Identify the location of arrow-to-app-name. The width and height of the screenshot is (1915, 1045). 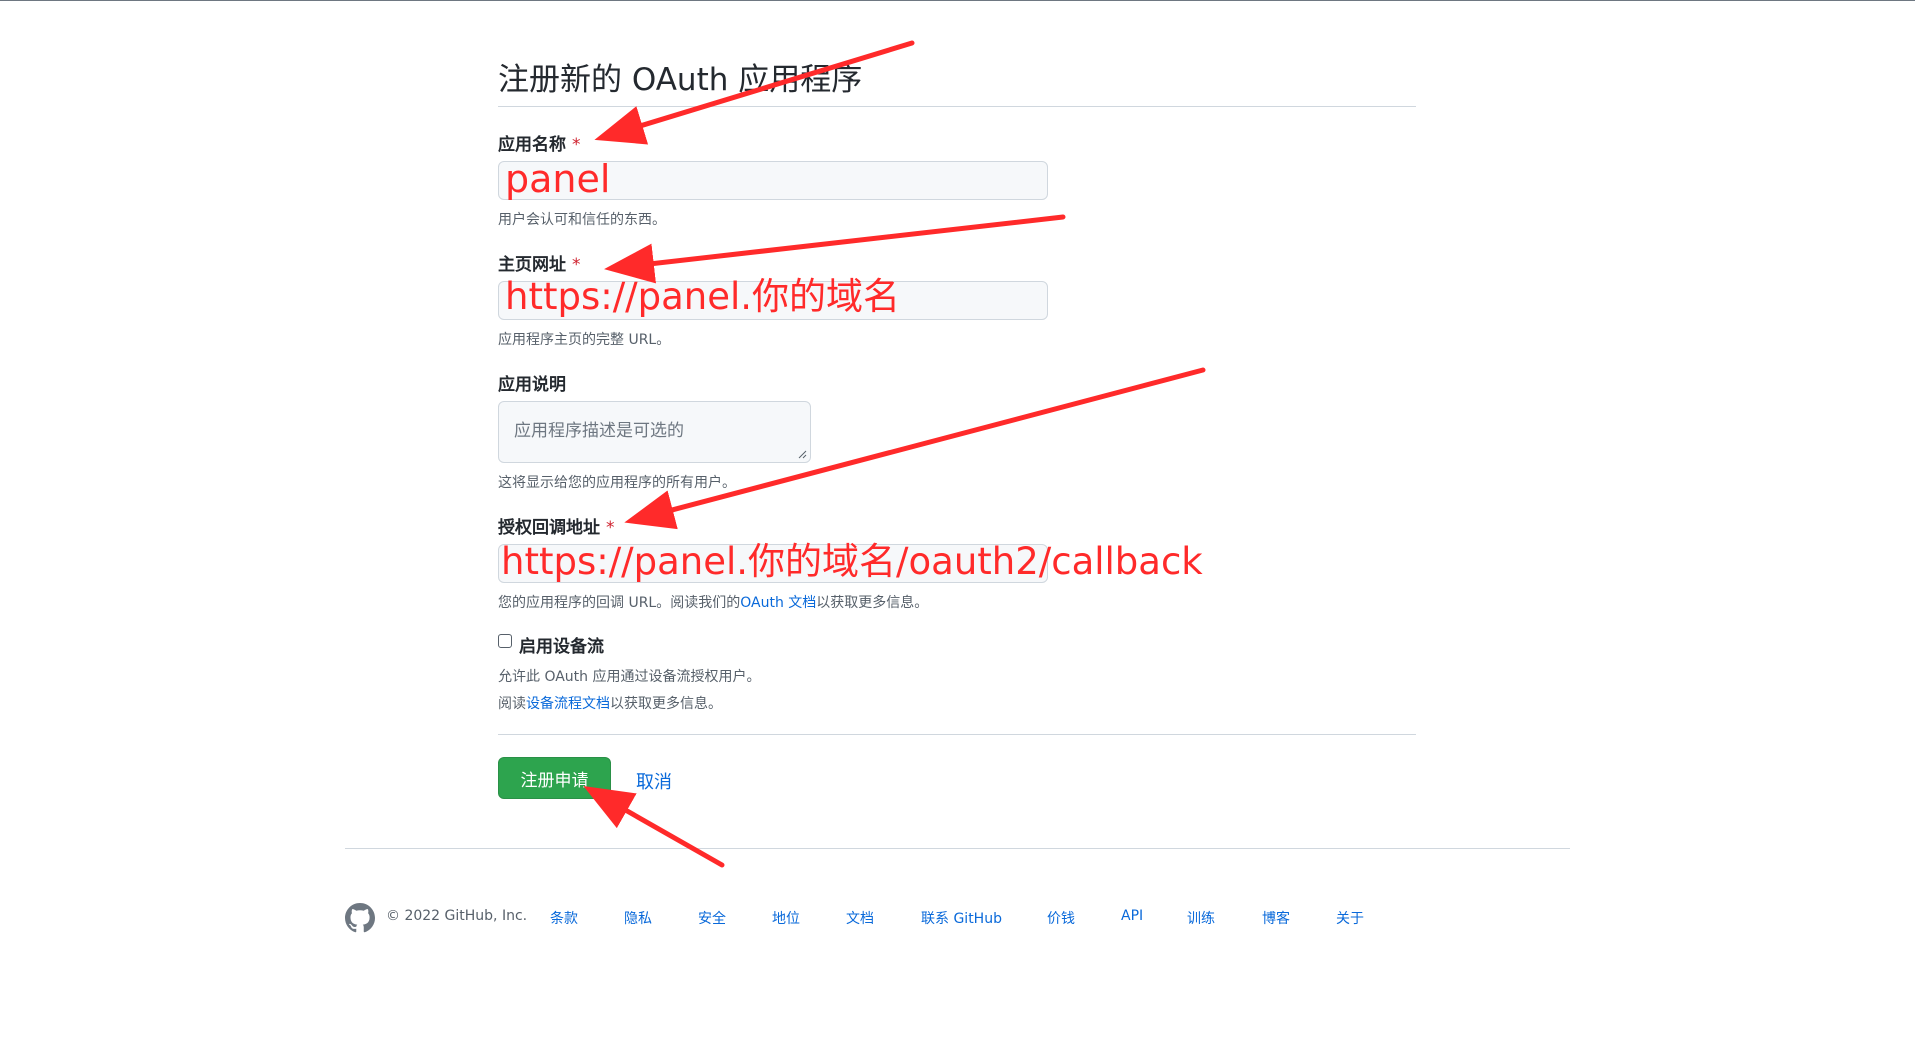
(754, 92).